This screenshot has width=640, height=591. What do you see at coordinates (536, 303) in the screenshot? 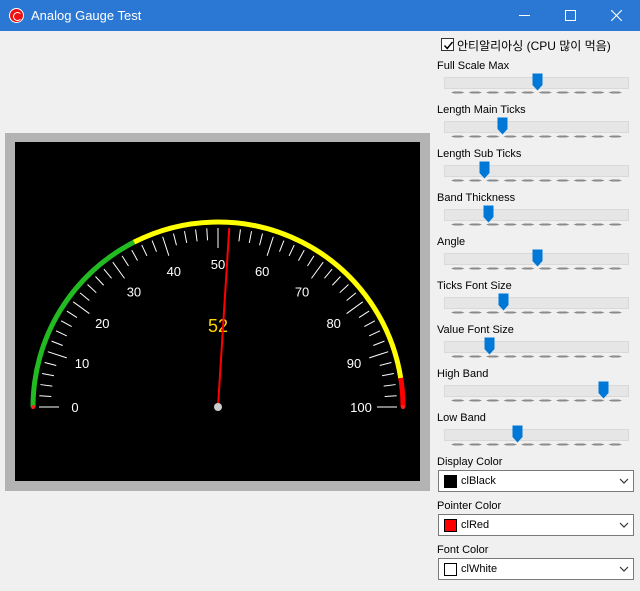
I see `ticks-font-size-slider` at bounding box center [536, 303].